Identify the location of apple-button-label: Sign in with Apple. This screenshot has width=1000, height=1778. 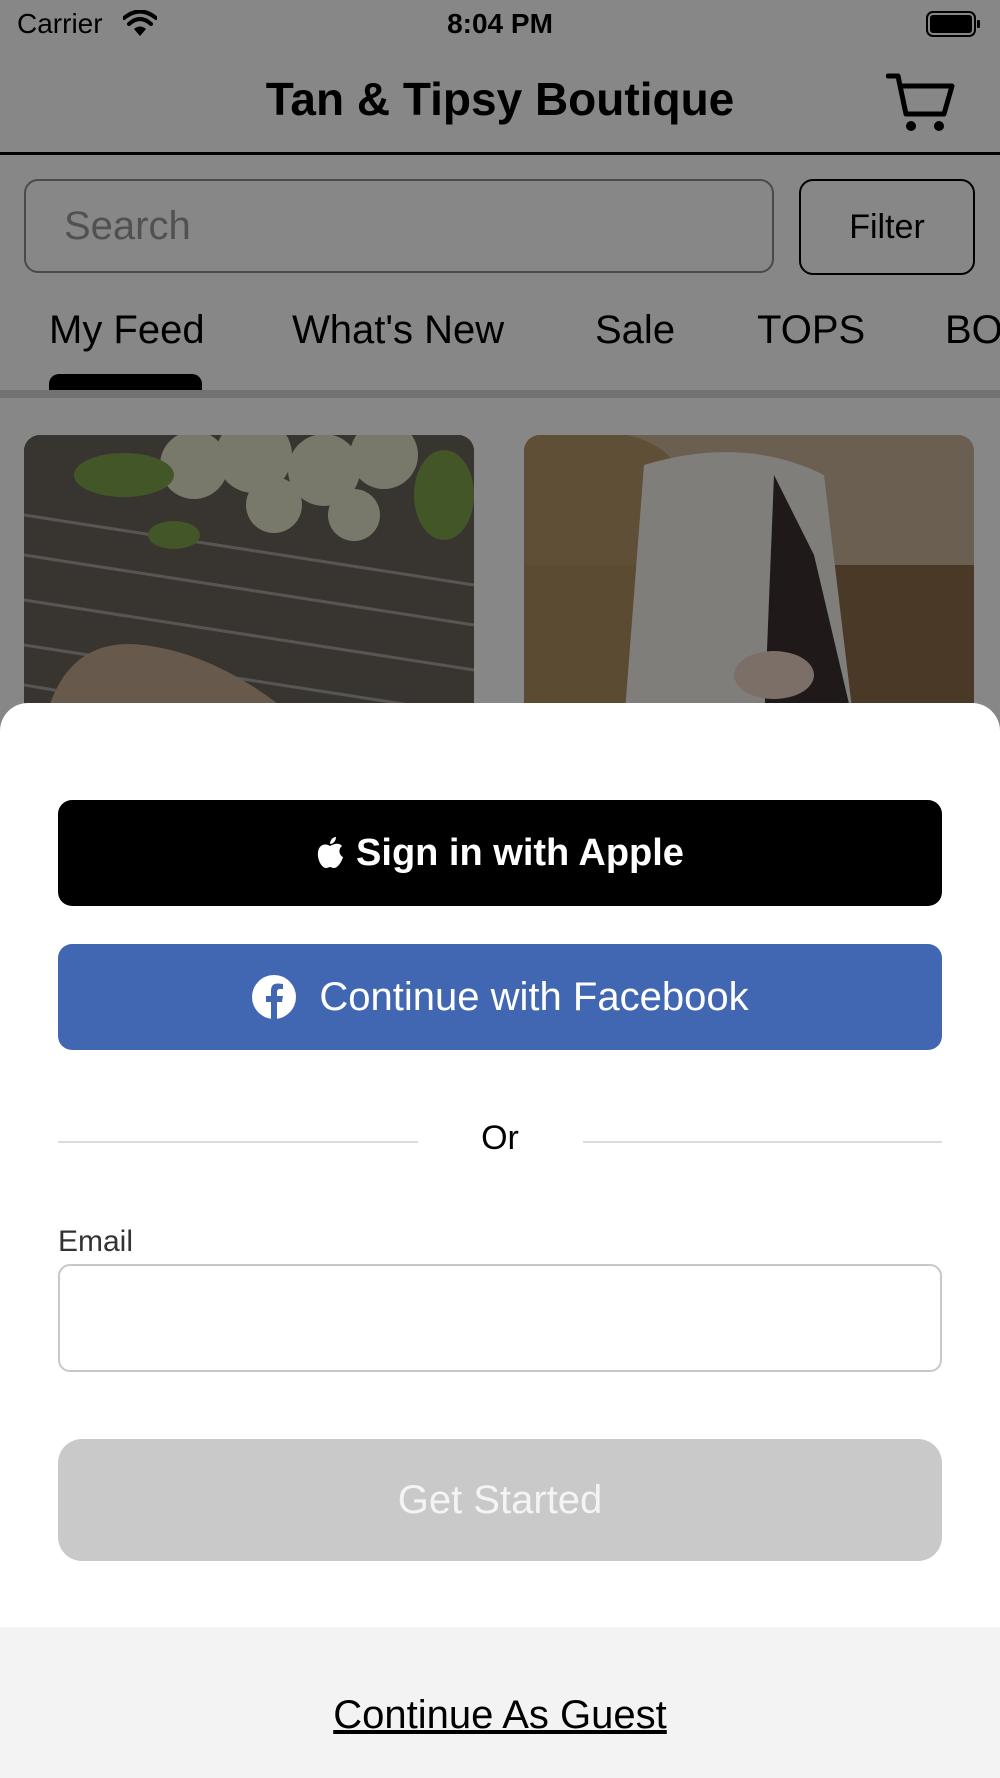
(520, 852).